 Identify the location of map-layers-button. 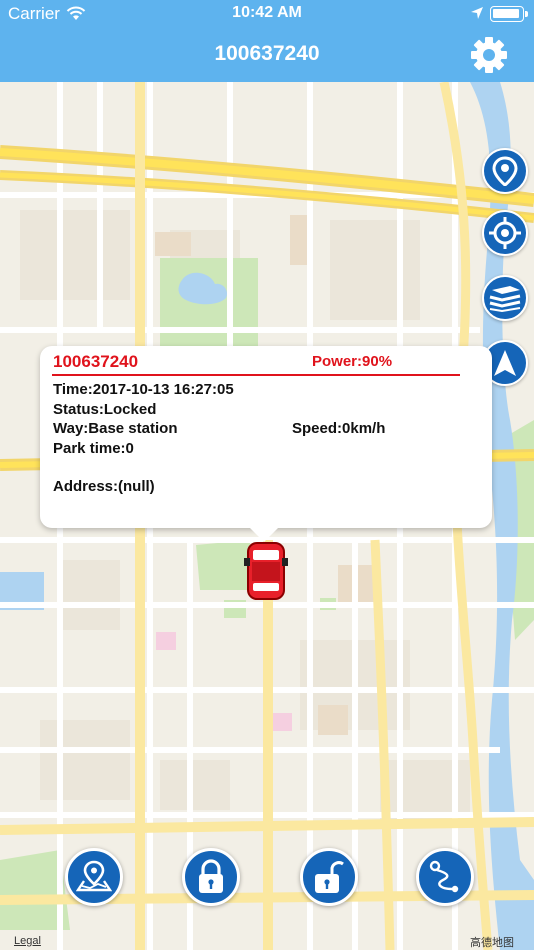
(505, 298).